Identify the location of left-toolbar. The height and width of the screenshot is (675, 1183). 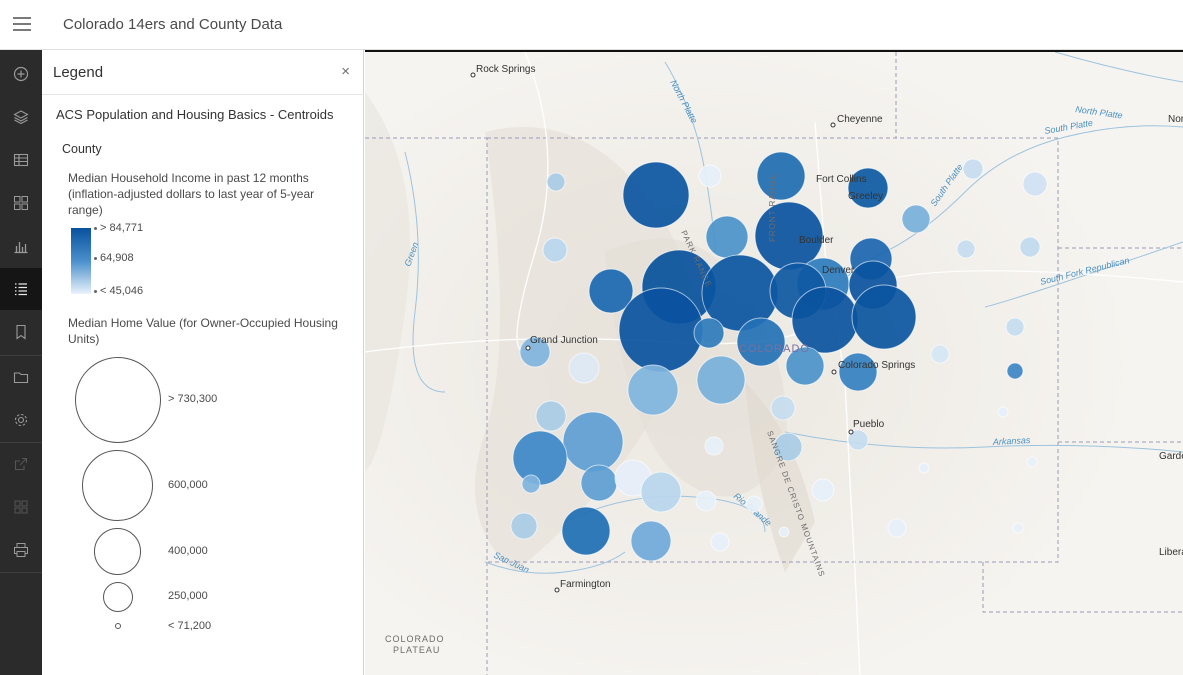
(21, 362).